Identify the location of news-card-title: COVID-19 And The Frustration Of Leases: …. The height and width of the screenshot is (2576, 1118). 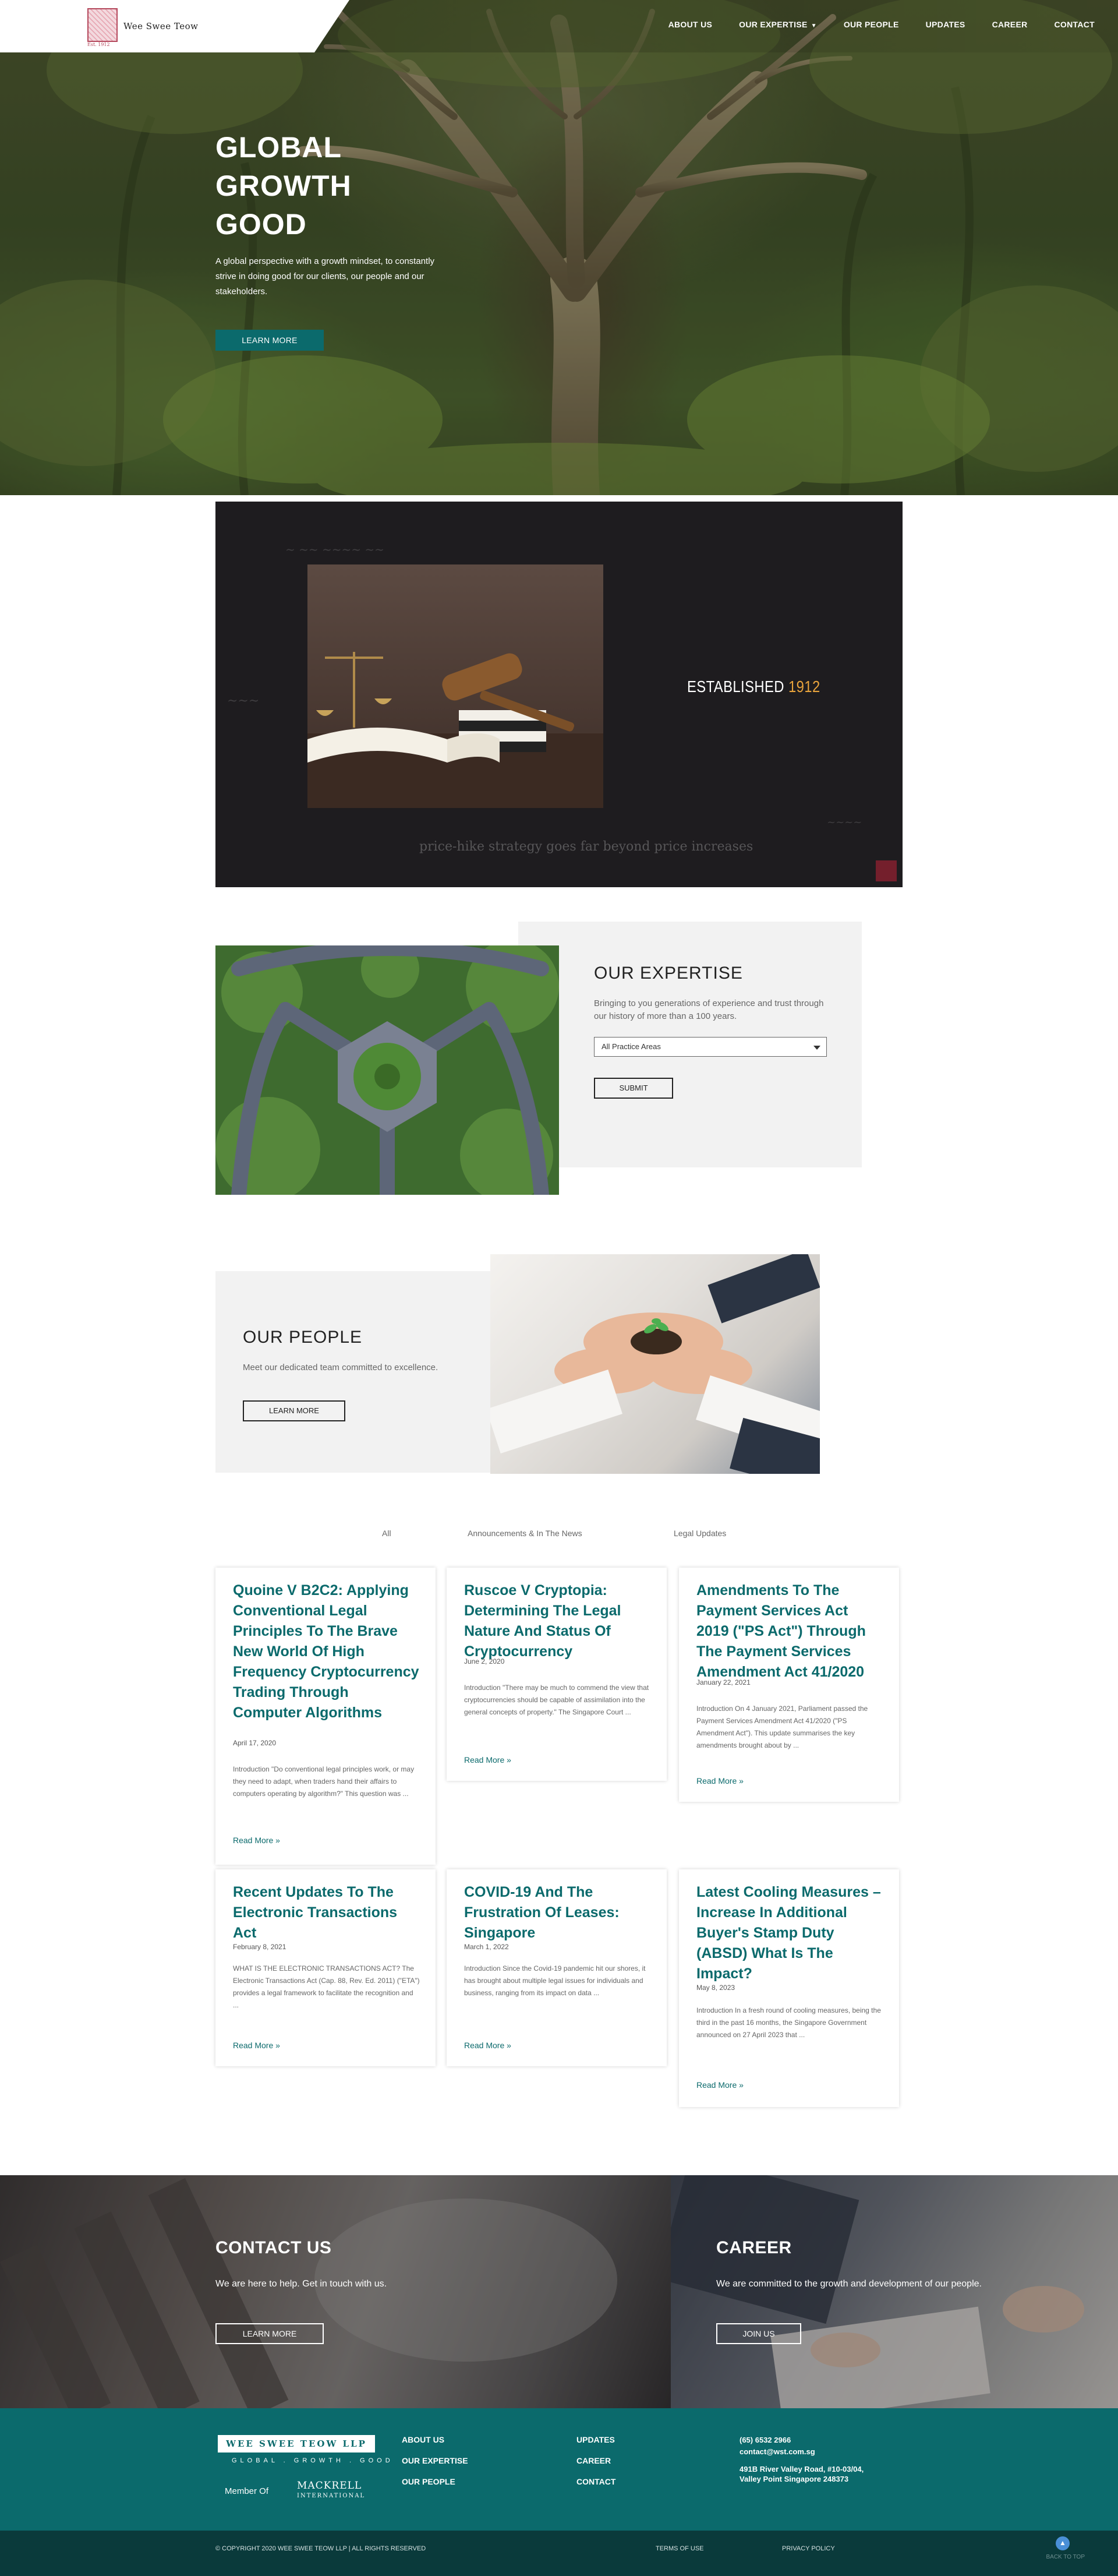
(557, 1913).